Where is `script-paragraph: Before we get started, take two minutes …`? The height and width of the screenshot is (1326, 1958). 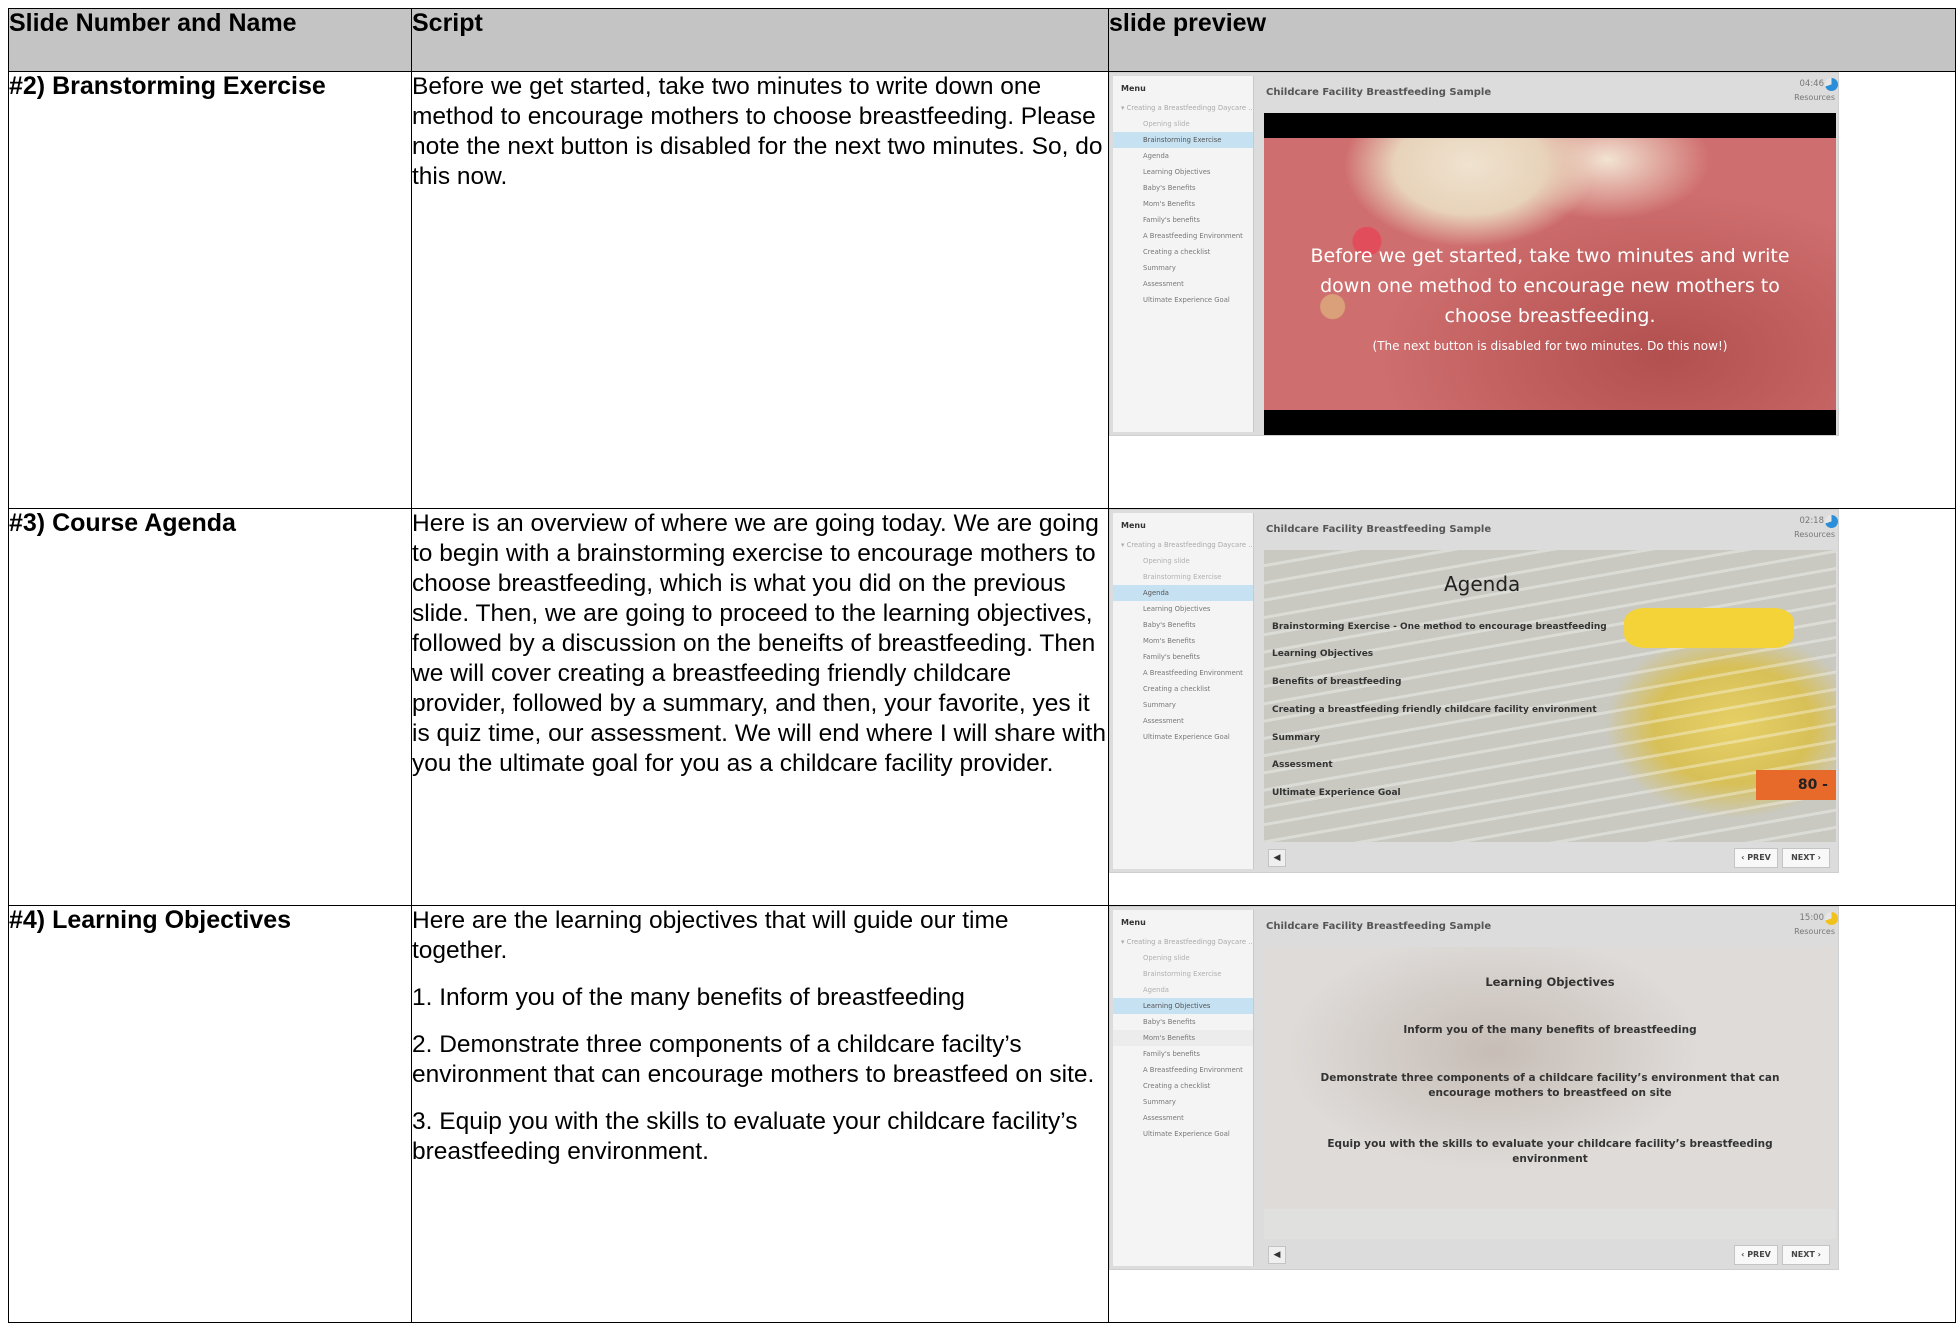 script-paragraph: Before we get started, take two minutes … is located at coordinates (757, 131).